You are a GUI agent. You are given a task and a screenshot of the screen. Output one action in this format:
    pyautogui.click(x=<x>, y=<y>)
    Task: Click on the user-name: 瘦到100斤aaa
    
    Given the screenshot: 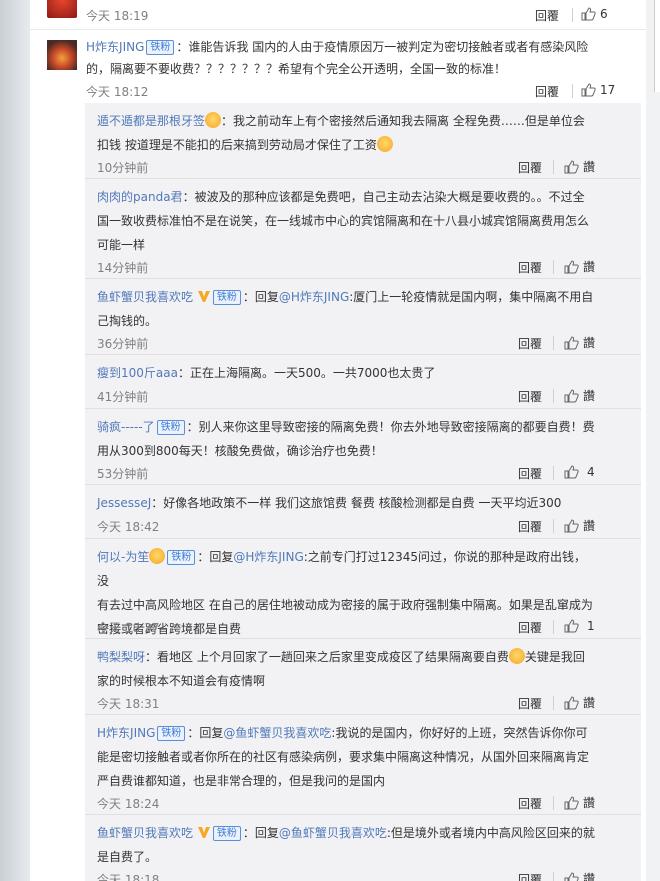 What is the action you would take?
    pyautogui.click(x=137, y=373)
    